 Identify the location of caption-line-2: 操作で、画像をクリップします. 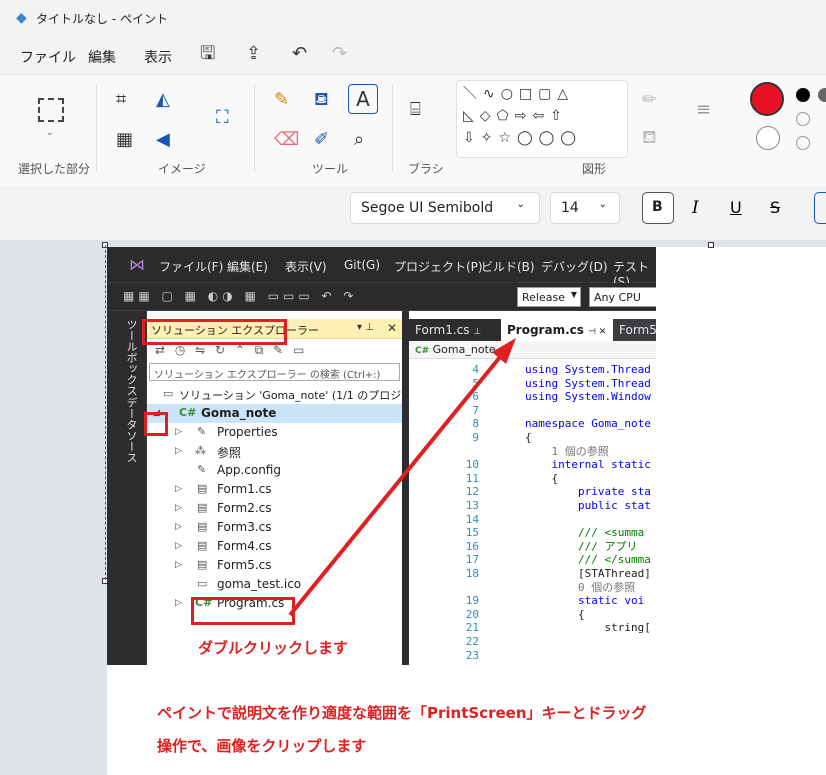
(262, 746).